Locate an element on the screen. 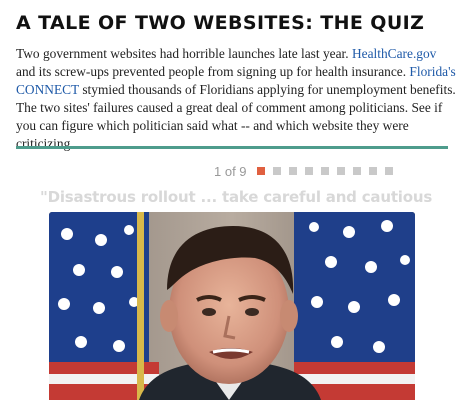 The height and width of the screenshot is (400, 468). page-title: A TALE OF TWO WEBSITES: THE QUIZ is located at coordinates (220, 23).